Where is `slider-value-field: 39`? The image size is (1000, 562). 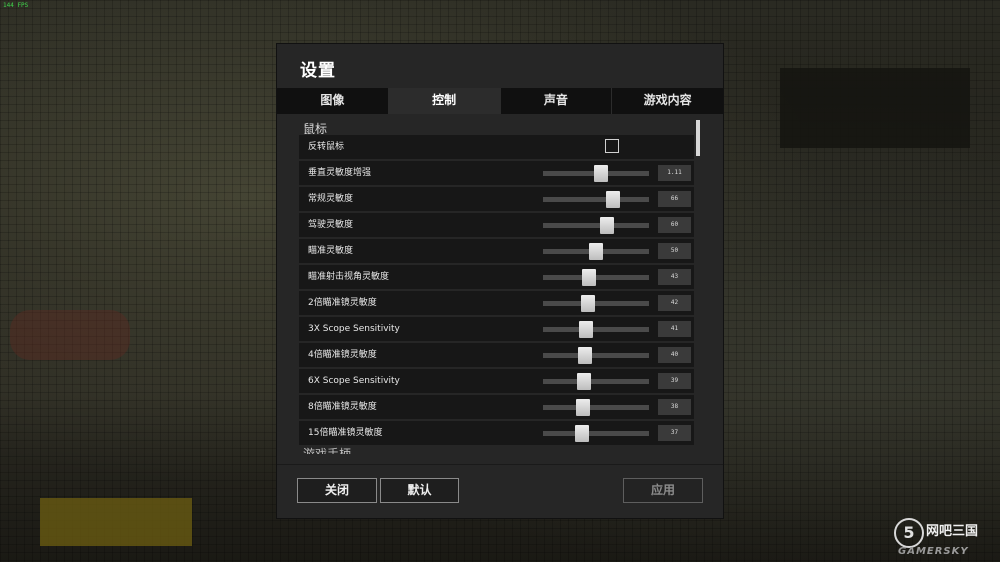 slider-value-field: 39 is located at coordinates (674, 381).